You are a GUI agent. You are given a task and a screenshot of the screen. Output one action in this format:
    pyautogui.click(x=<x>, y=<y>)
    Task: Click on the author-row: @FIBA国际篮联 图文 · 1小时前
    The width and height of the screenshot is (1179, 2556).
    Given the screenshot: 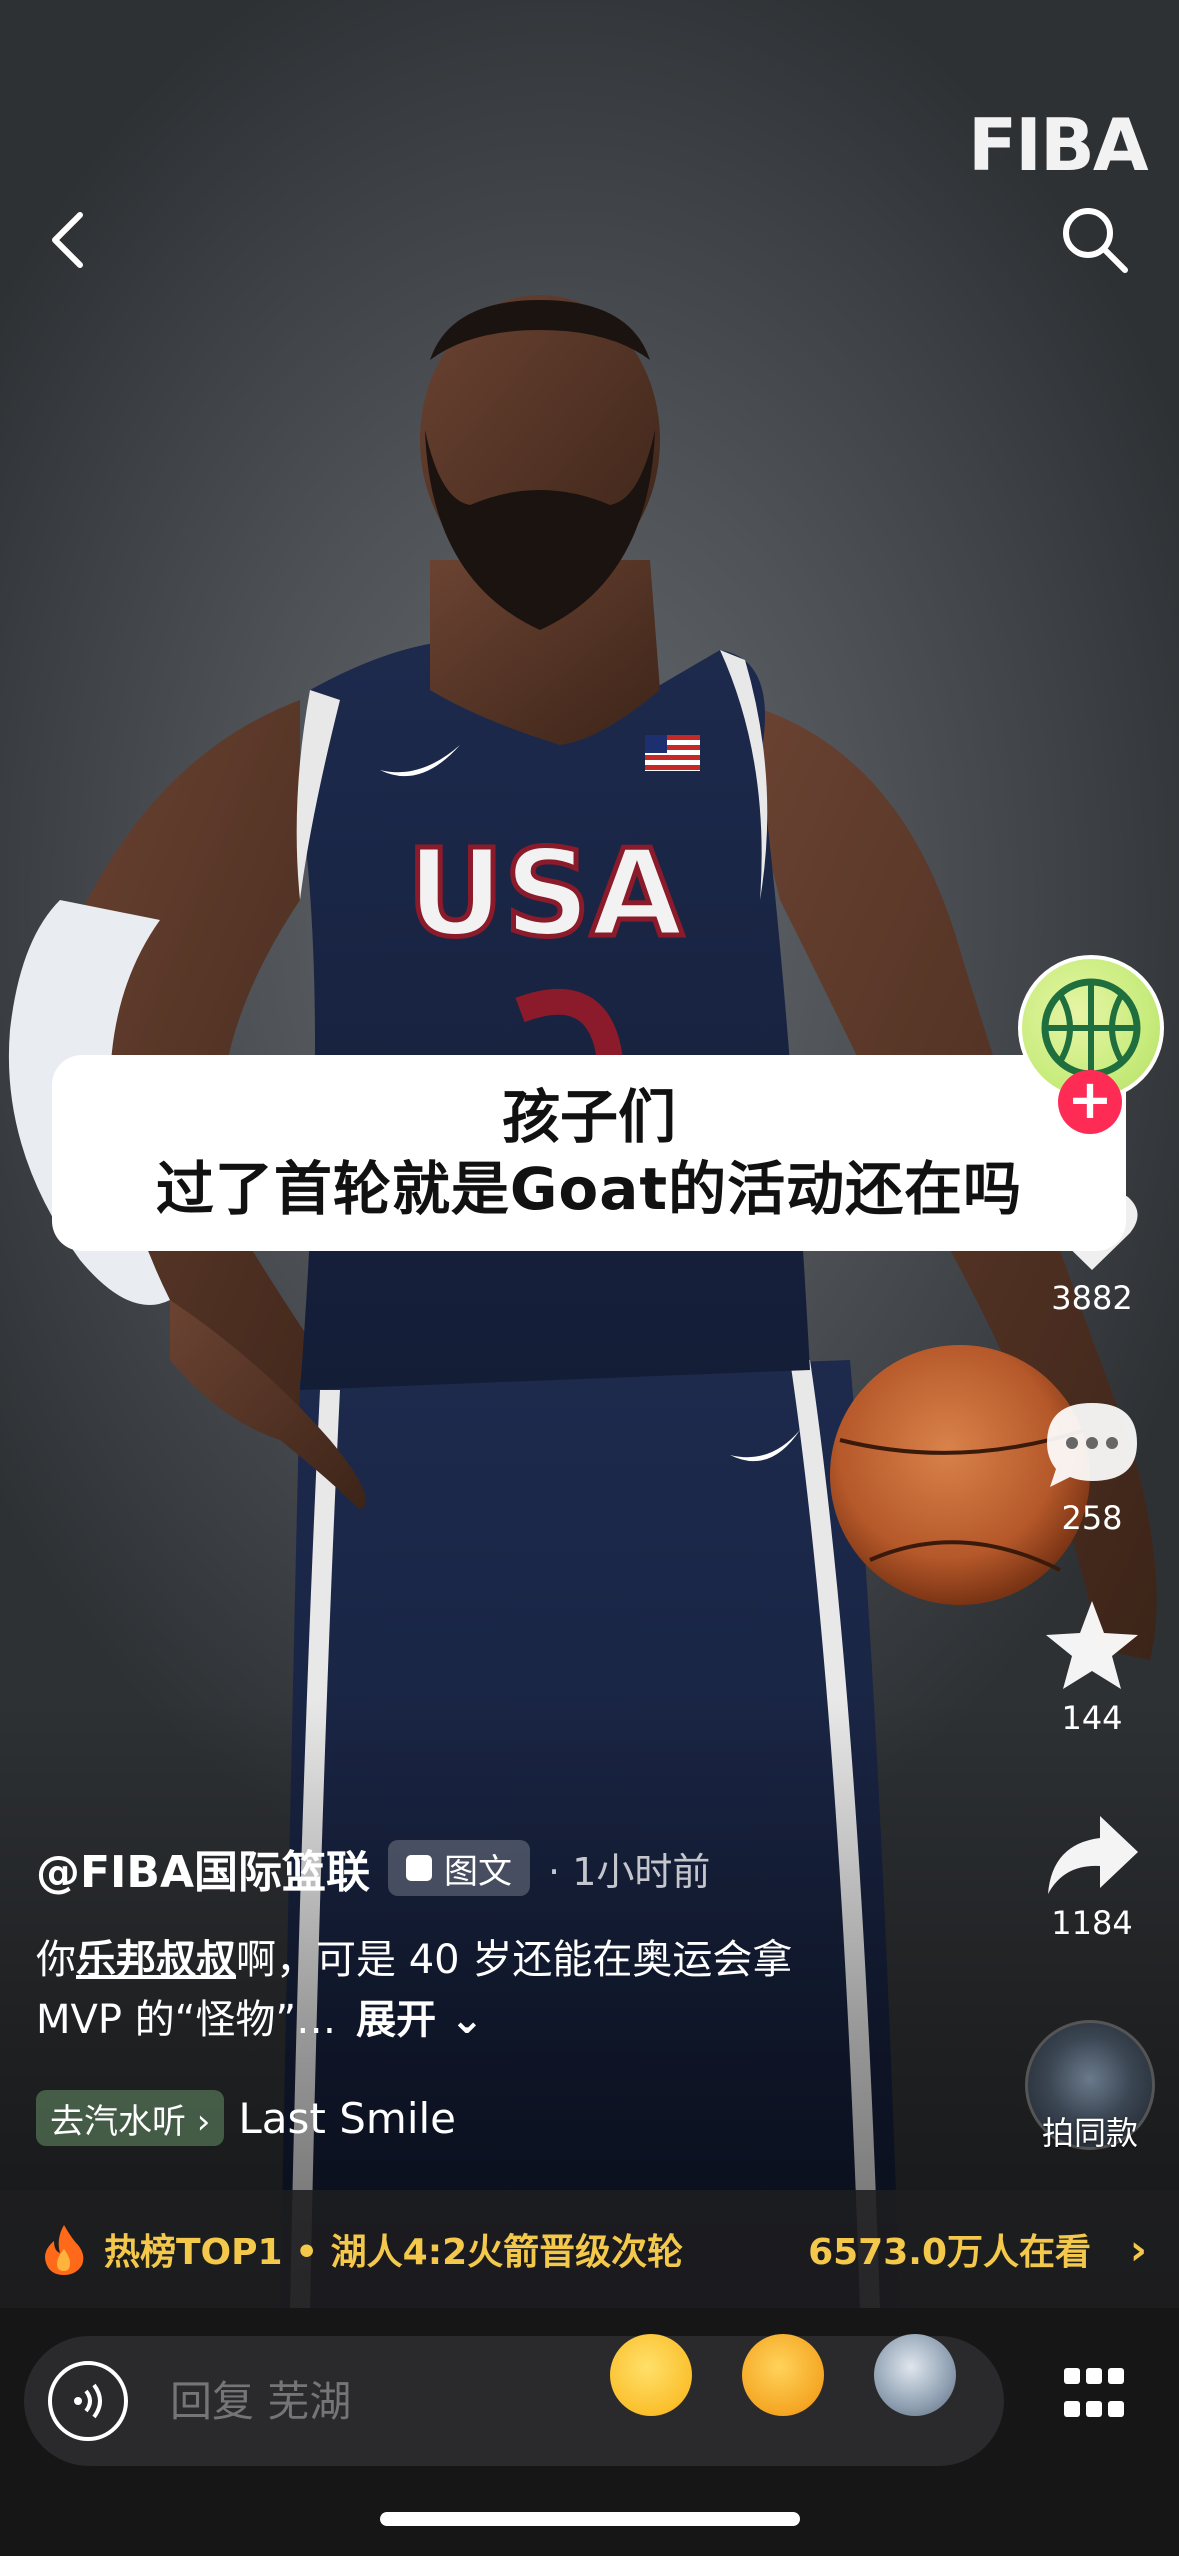 What is the action you would take?
    pyautogui.click(x=373, y=1868)
    